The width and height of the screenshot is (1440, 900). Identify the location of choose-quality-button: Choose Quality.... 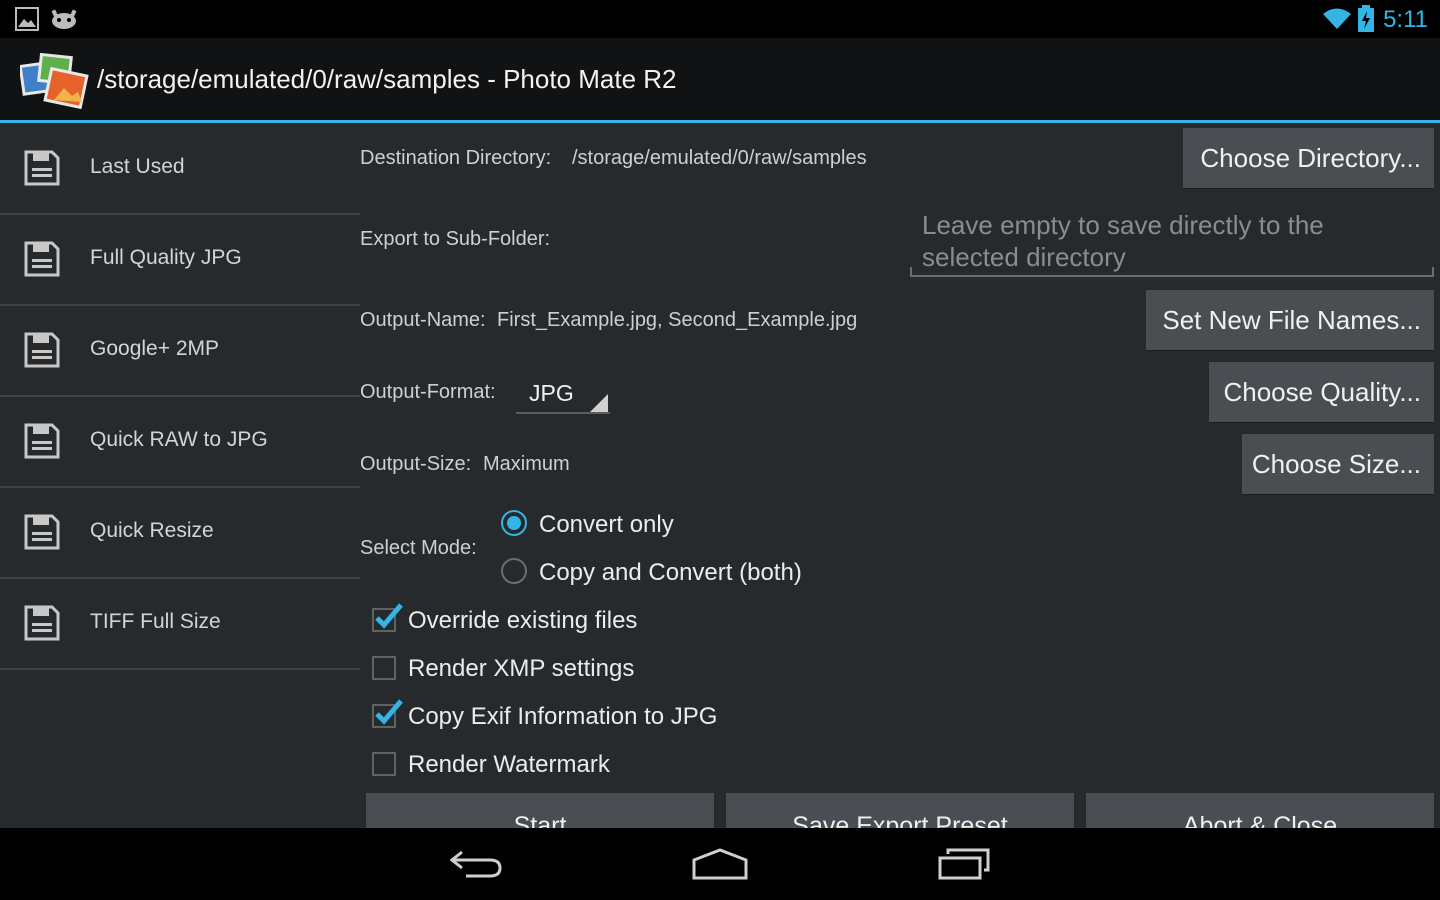
(1321, 392).